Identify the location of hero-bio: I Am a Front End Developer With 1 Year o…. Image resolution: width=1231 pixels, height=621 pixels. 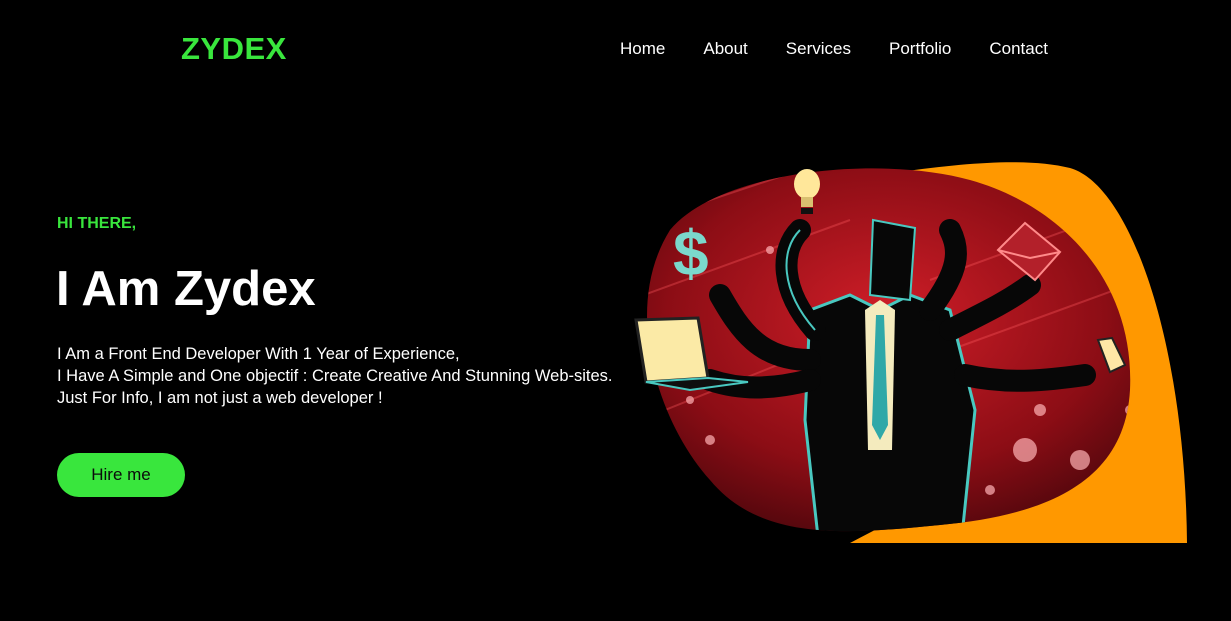
(342, 376).